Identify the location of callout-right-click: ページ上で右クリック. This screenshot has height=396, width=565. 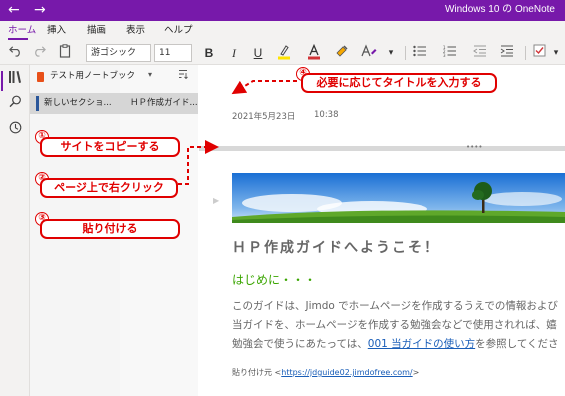
(109, 188).